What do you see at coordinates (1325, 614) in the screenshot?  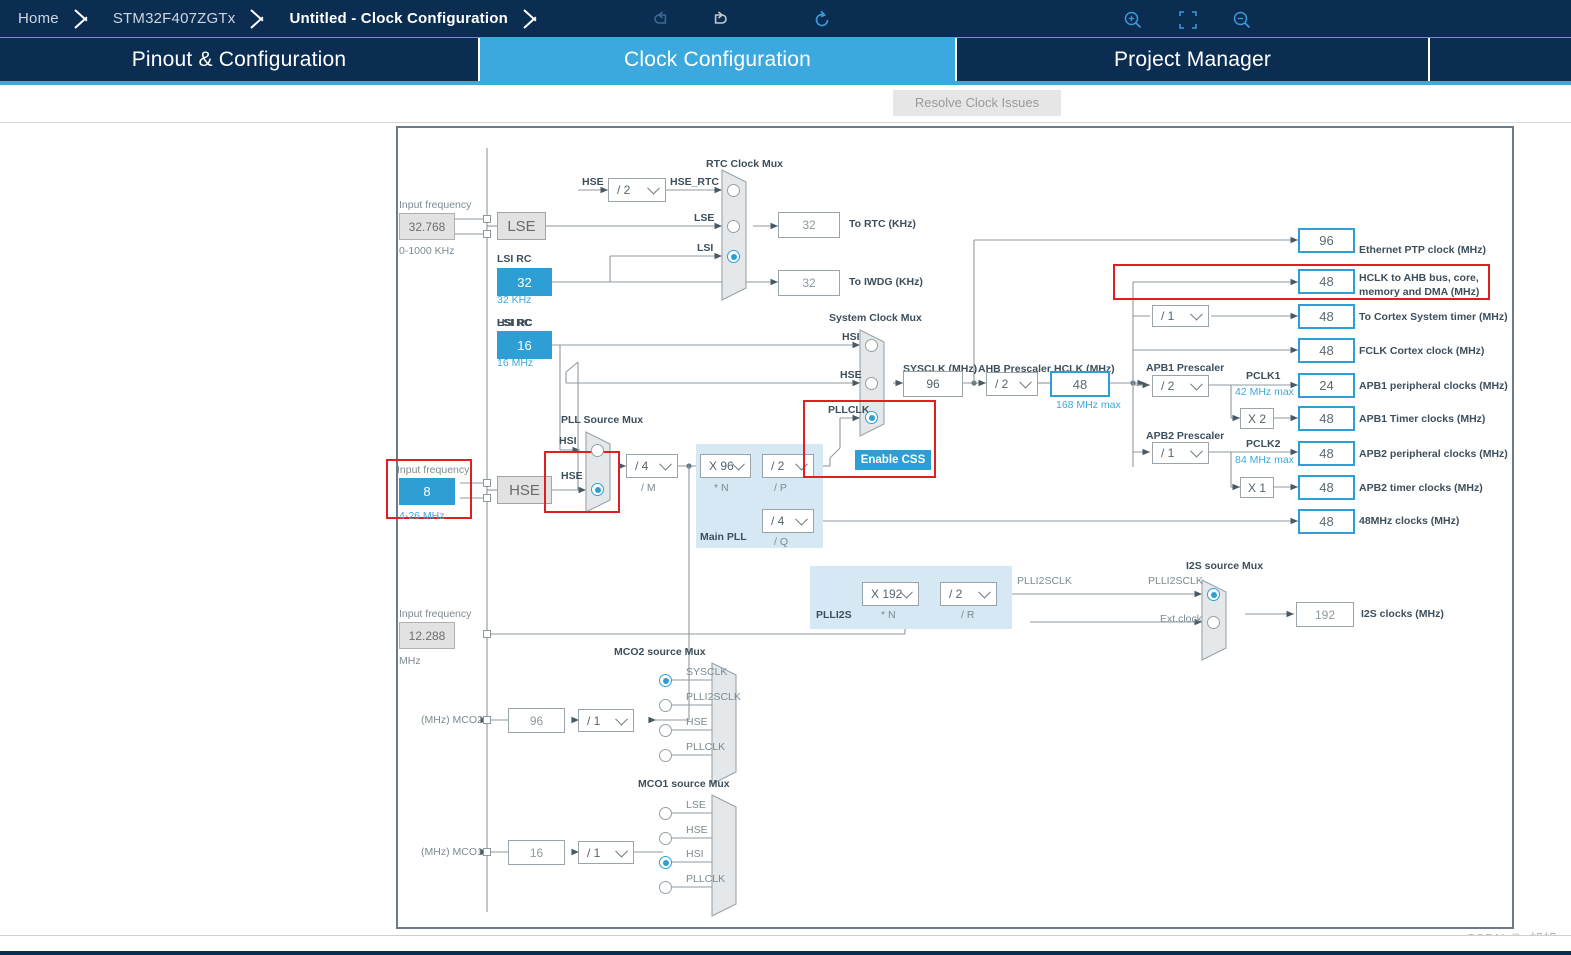 I see `i2s-clocks-output-field: 192` at bounding box center [1325, 614].